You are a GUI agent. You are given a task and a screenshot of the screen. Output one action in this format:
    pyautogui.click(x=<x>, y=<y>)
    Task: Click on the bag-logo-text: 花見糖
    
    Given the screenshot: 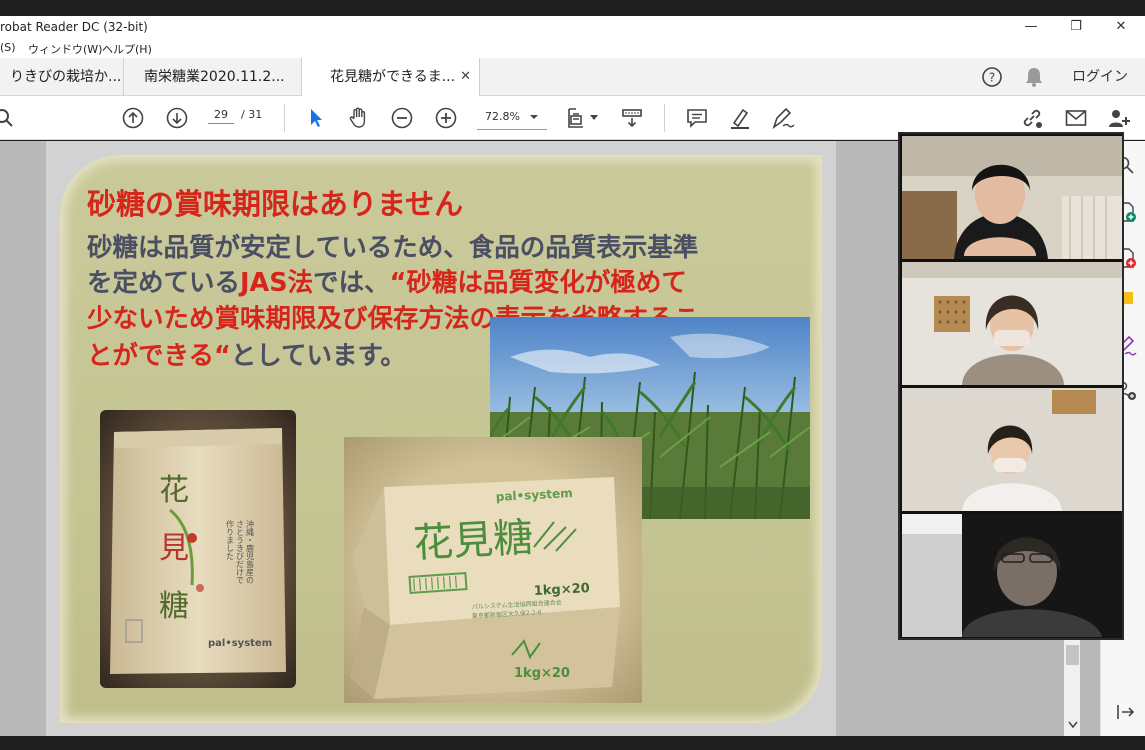 What is the action you would take?
    pyautogui.click(x=174, y=548)
    